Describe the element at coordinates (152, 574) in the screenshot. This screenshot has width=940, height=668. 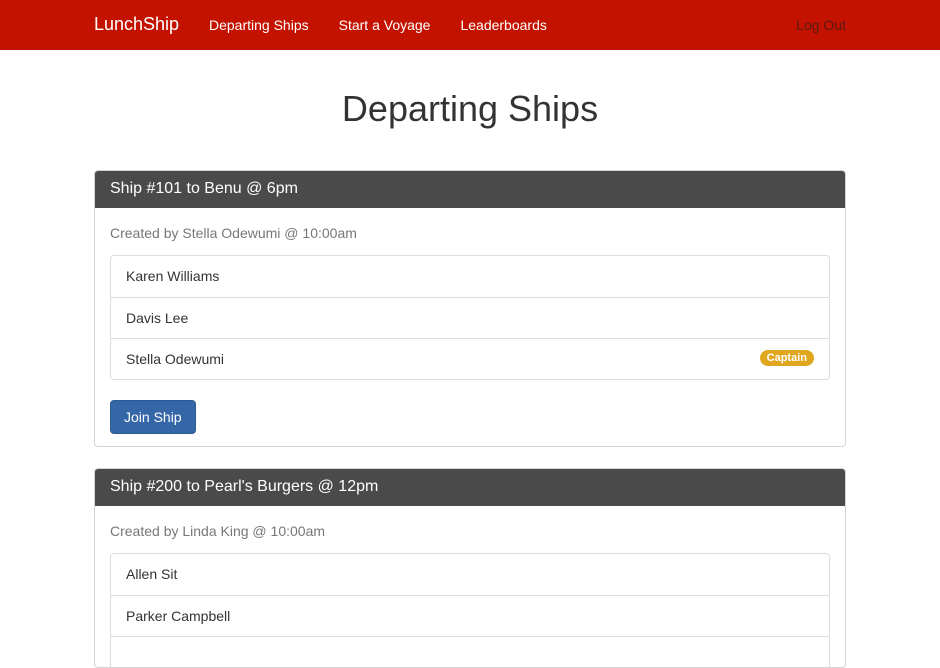
I see `crew-name: Allen Sit` at that location.